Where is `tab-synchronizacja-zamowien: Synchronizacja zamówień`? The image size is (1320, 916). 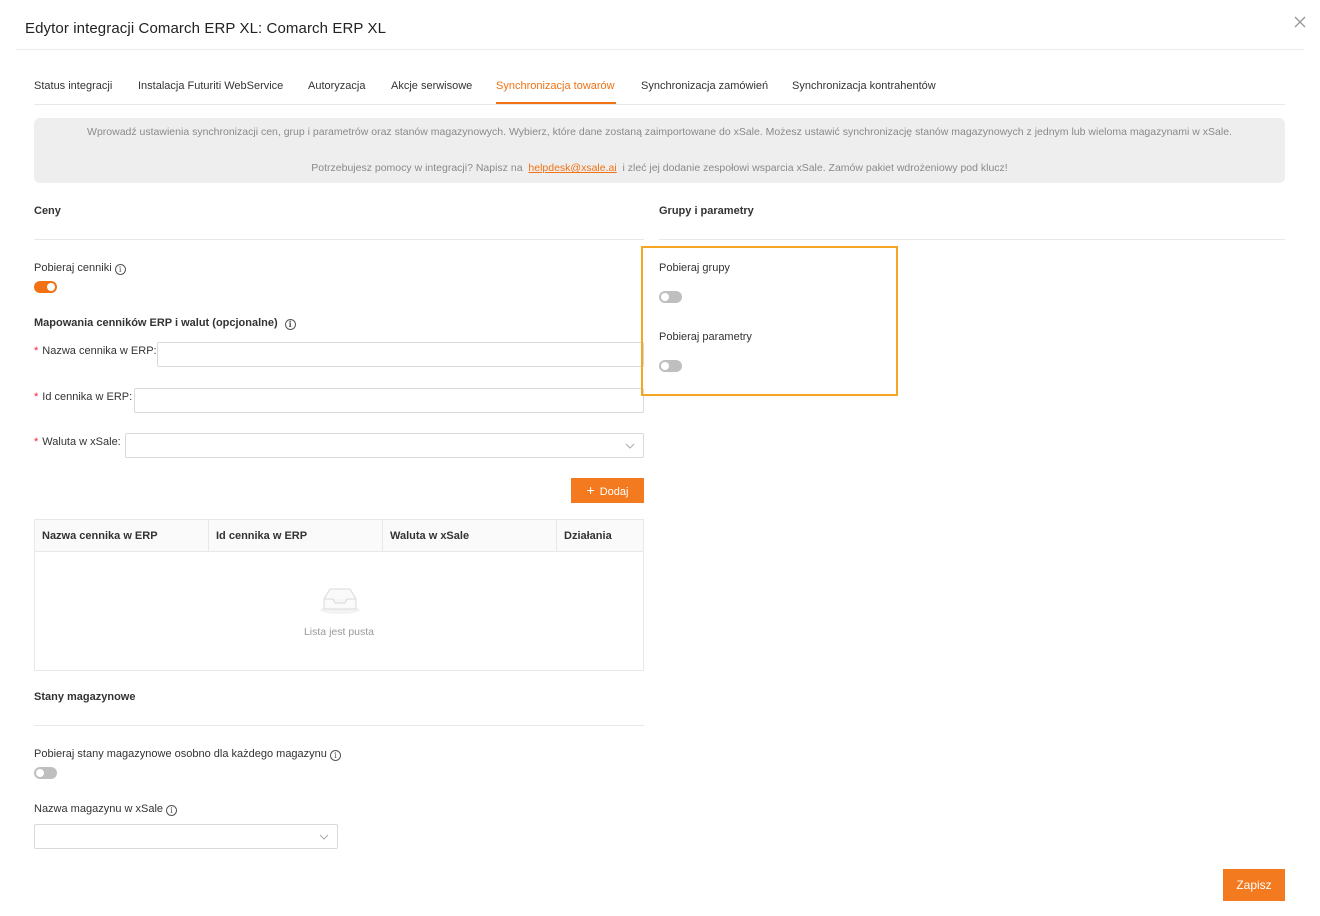
tab-synchronizacja-zamowien: Synchronizacja zamówień is located at coordinates (704, 86).